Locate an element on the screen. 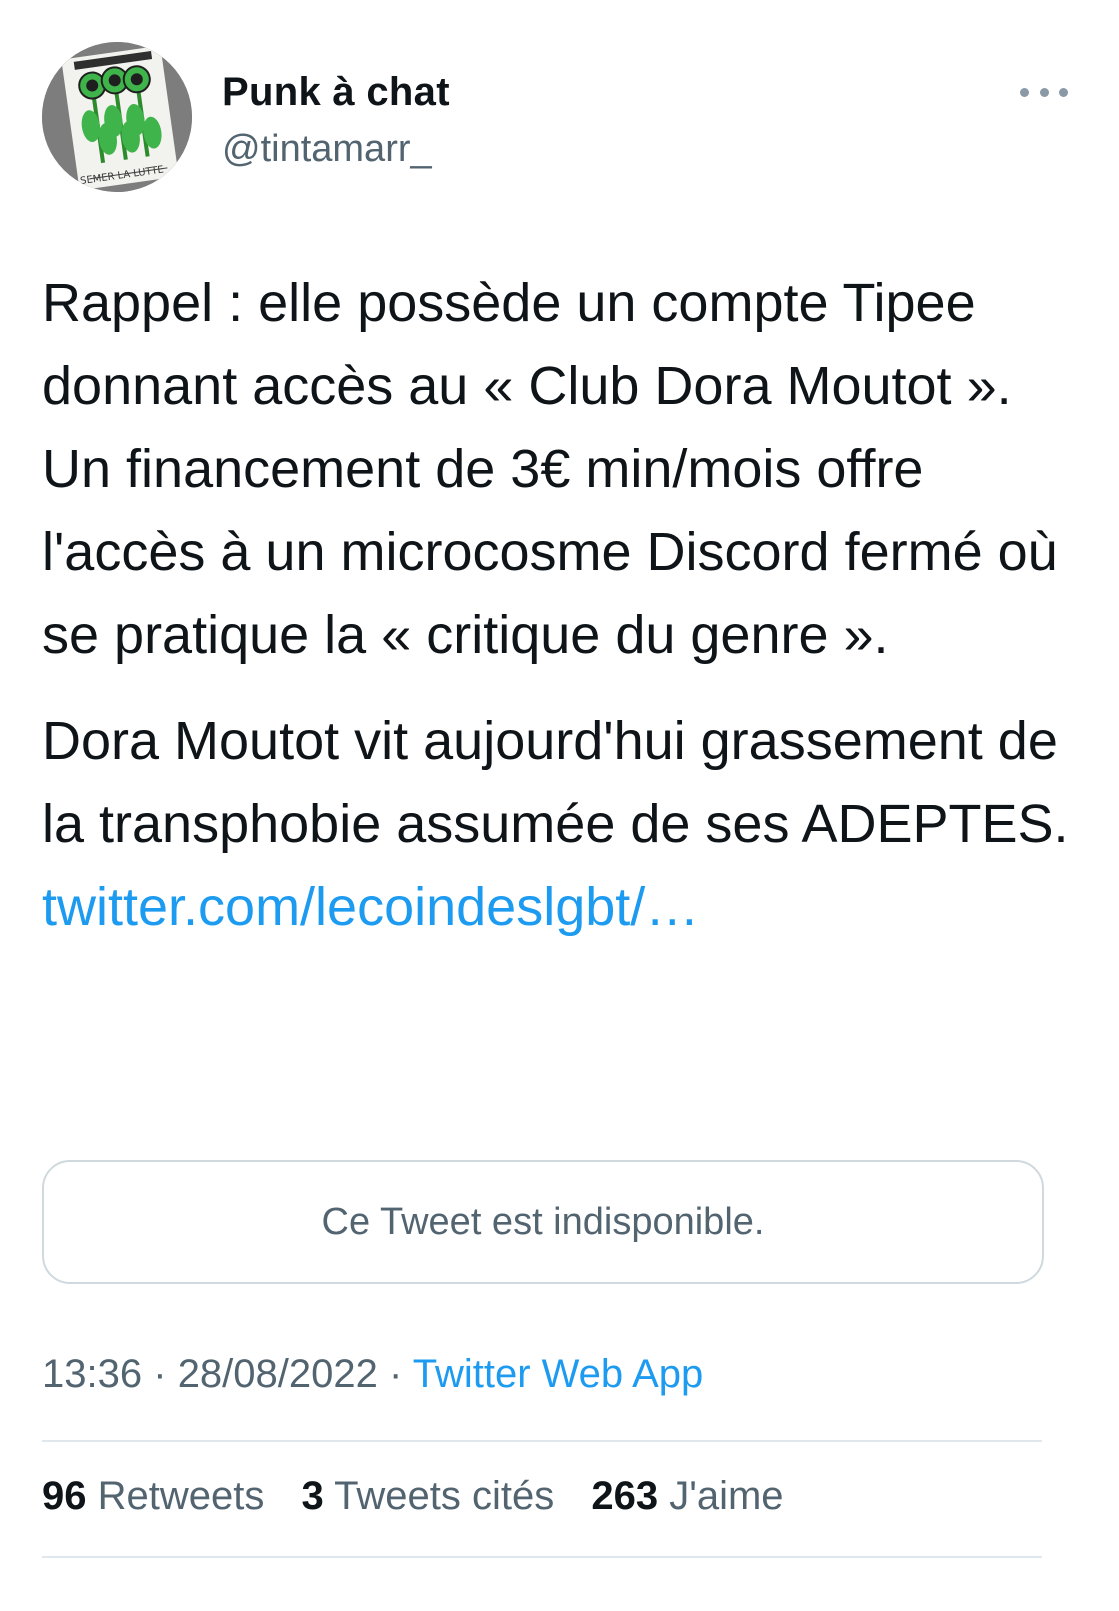 This screenshot has height=1611, width=1119. tweet-meta: 13:36 · 28/08/2022 · Twitter Web App is located at coordinates (372, 1374).